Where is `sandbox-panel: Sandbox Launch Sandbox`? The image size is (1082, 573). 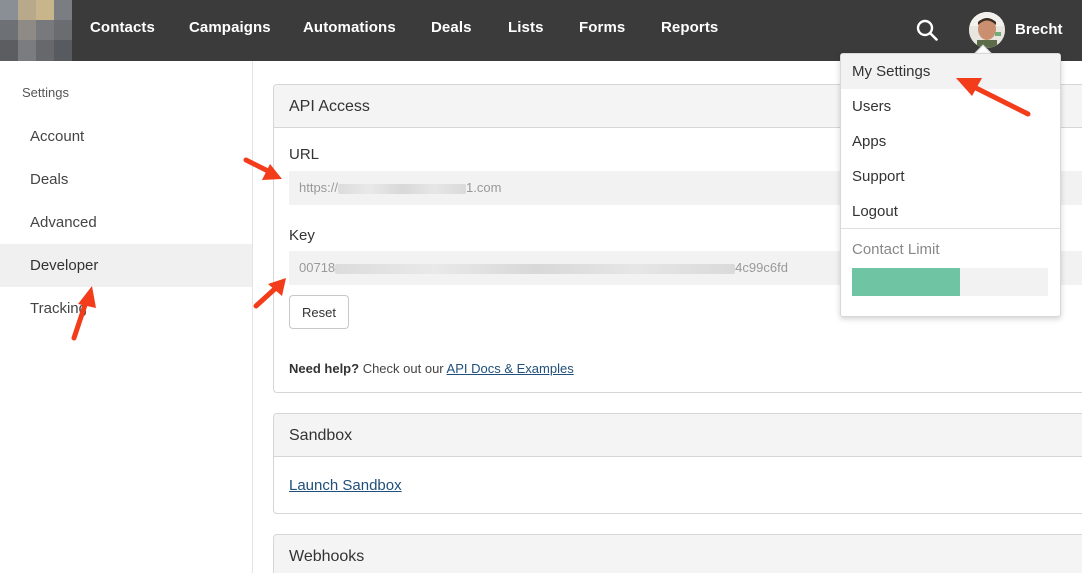
sandbox-panel: Sandbox Launch Sandbox is located at coordinates (677, 463).